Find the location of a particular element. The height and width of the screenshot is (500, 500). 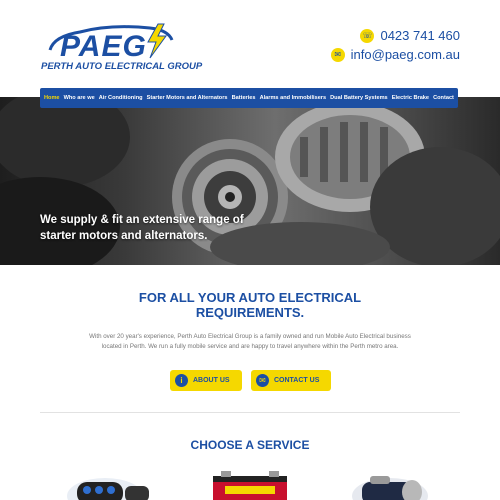

service-card-starter-motors is located at coordinates (385, 483).